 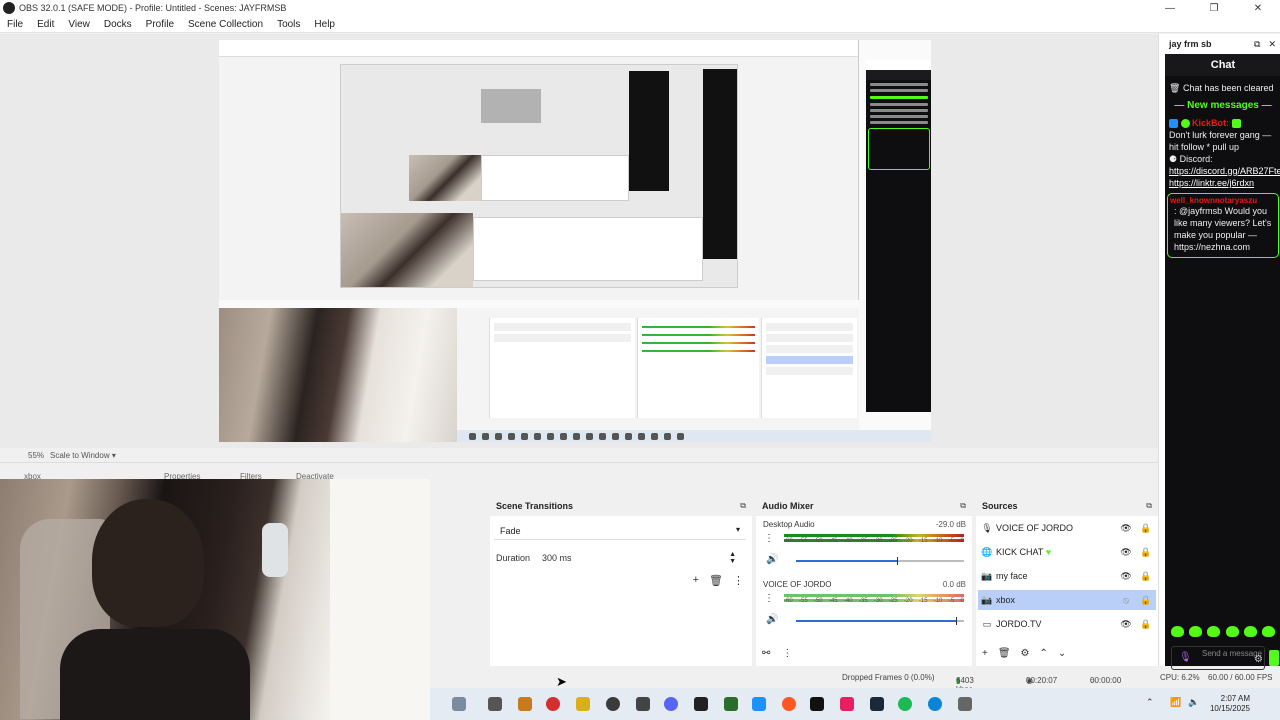 What do you see at coordinates (288, 24) in the screenshot?
I see `menu-tools: Tools` at bounding box center [288, 24].